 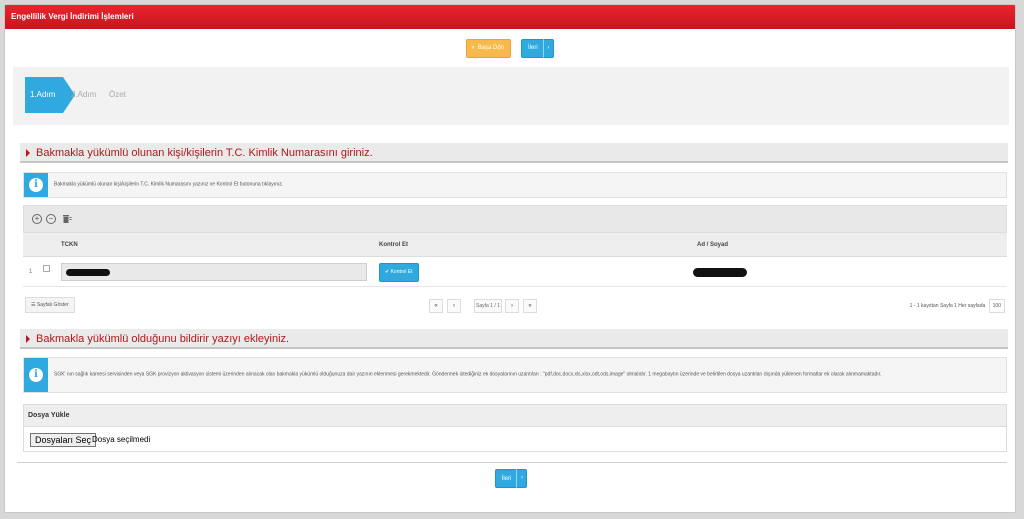 What do you see at coordinates (436, 306) in the screenshot?
I see `first-page-button: «` at bounding box center [436, 306].